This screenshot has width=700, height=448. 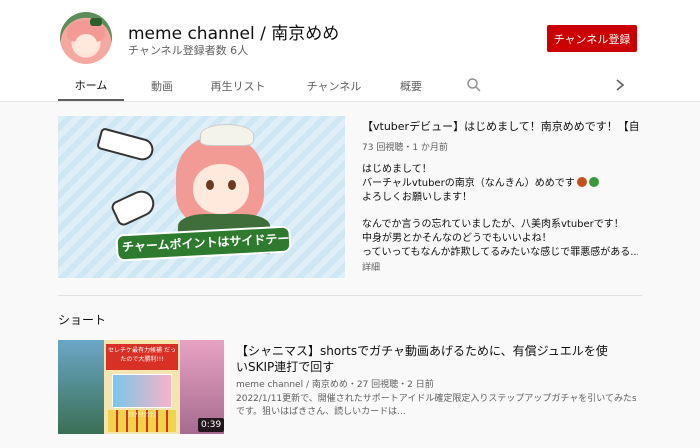 What do you see at coordinates (91, 86) in the screenshot?
I see `tab-home: ホーム` at bounding box center [91, 86].